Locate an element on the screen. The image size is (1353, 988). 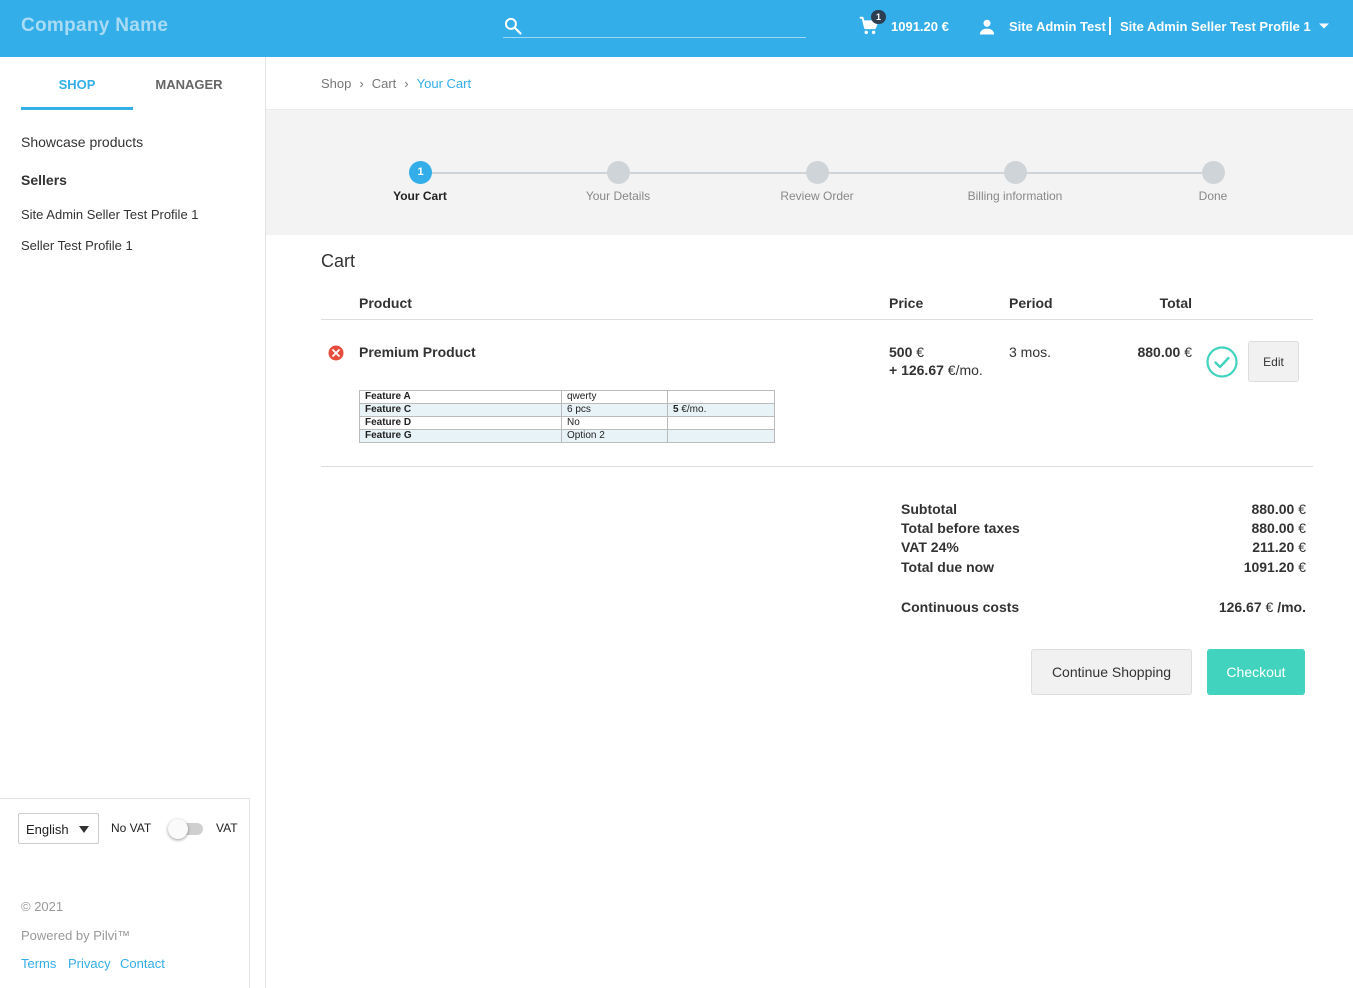
subtotal-unit: € is located at coordinates (1300, 509).